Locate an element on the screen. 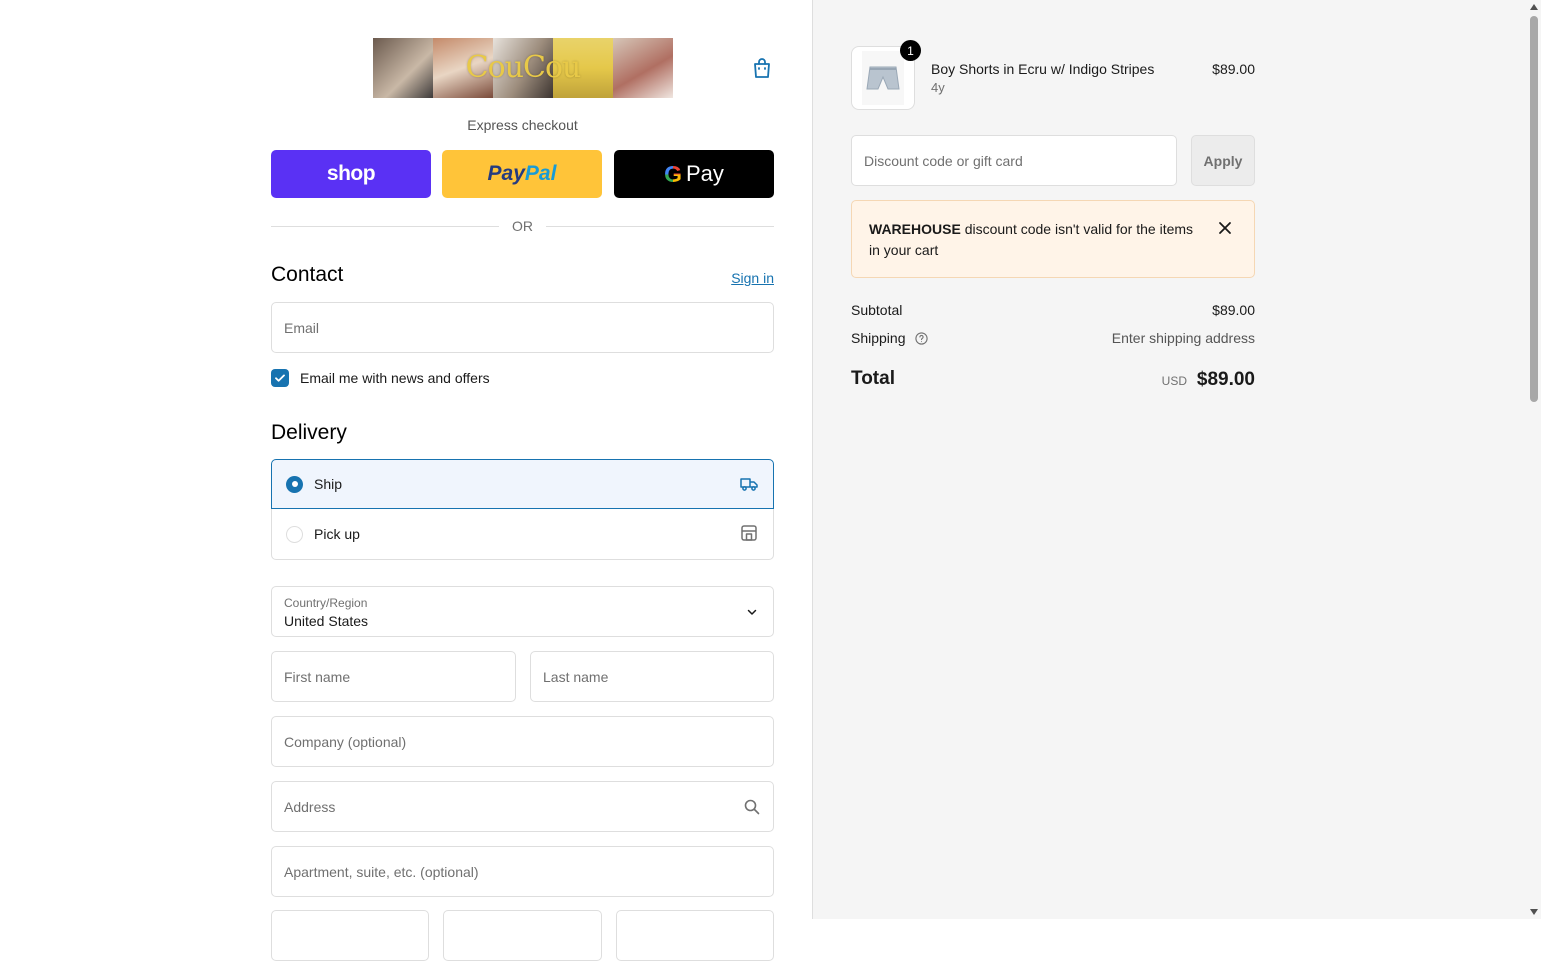  delivery-option-pickup: Pick up is located at coordinates (522, 534).